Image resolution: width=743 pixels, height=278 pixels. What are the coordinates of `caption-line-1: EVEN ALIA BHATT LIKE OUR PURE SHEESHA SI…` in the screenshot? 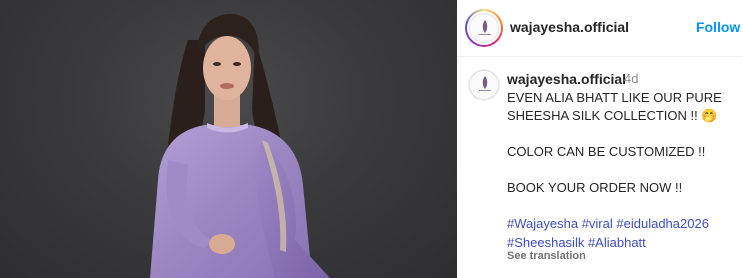 It's located at (614, 106).